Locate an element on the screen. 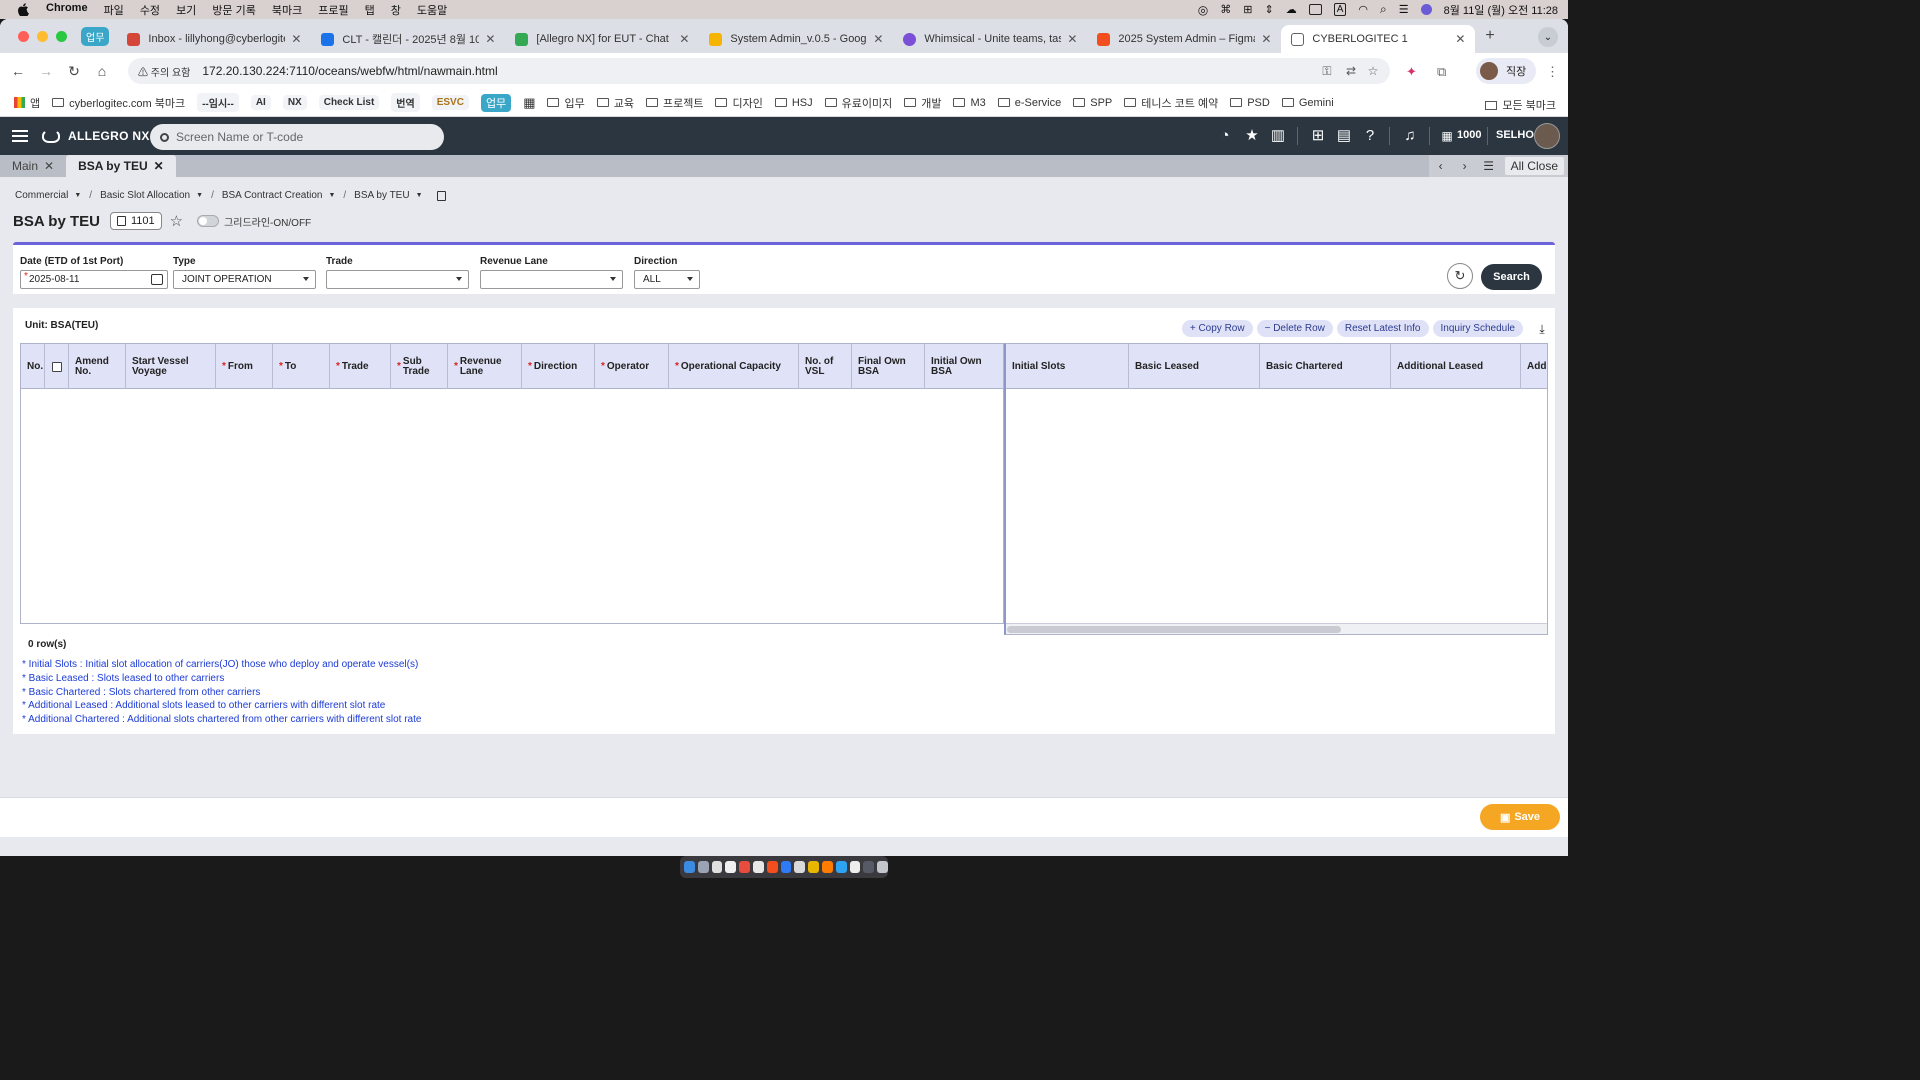 This screenshot has height=1080, width=1920. bookmark-apps: 앱 is located at coordinates (27, 103).